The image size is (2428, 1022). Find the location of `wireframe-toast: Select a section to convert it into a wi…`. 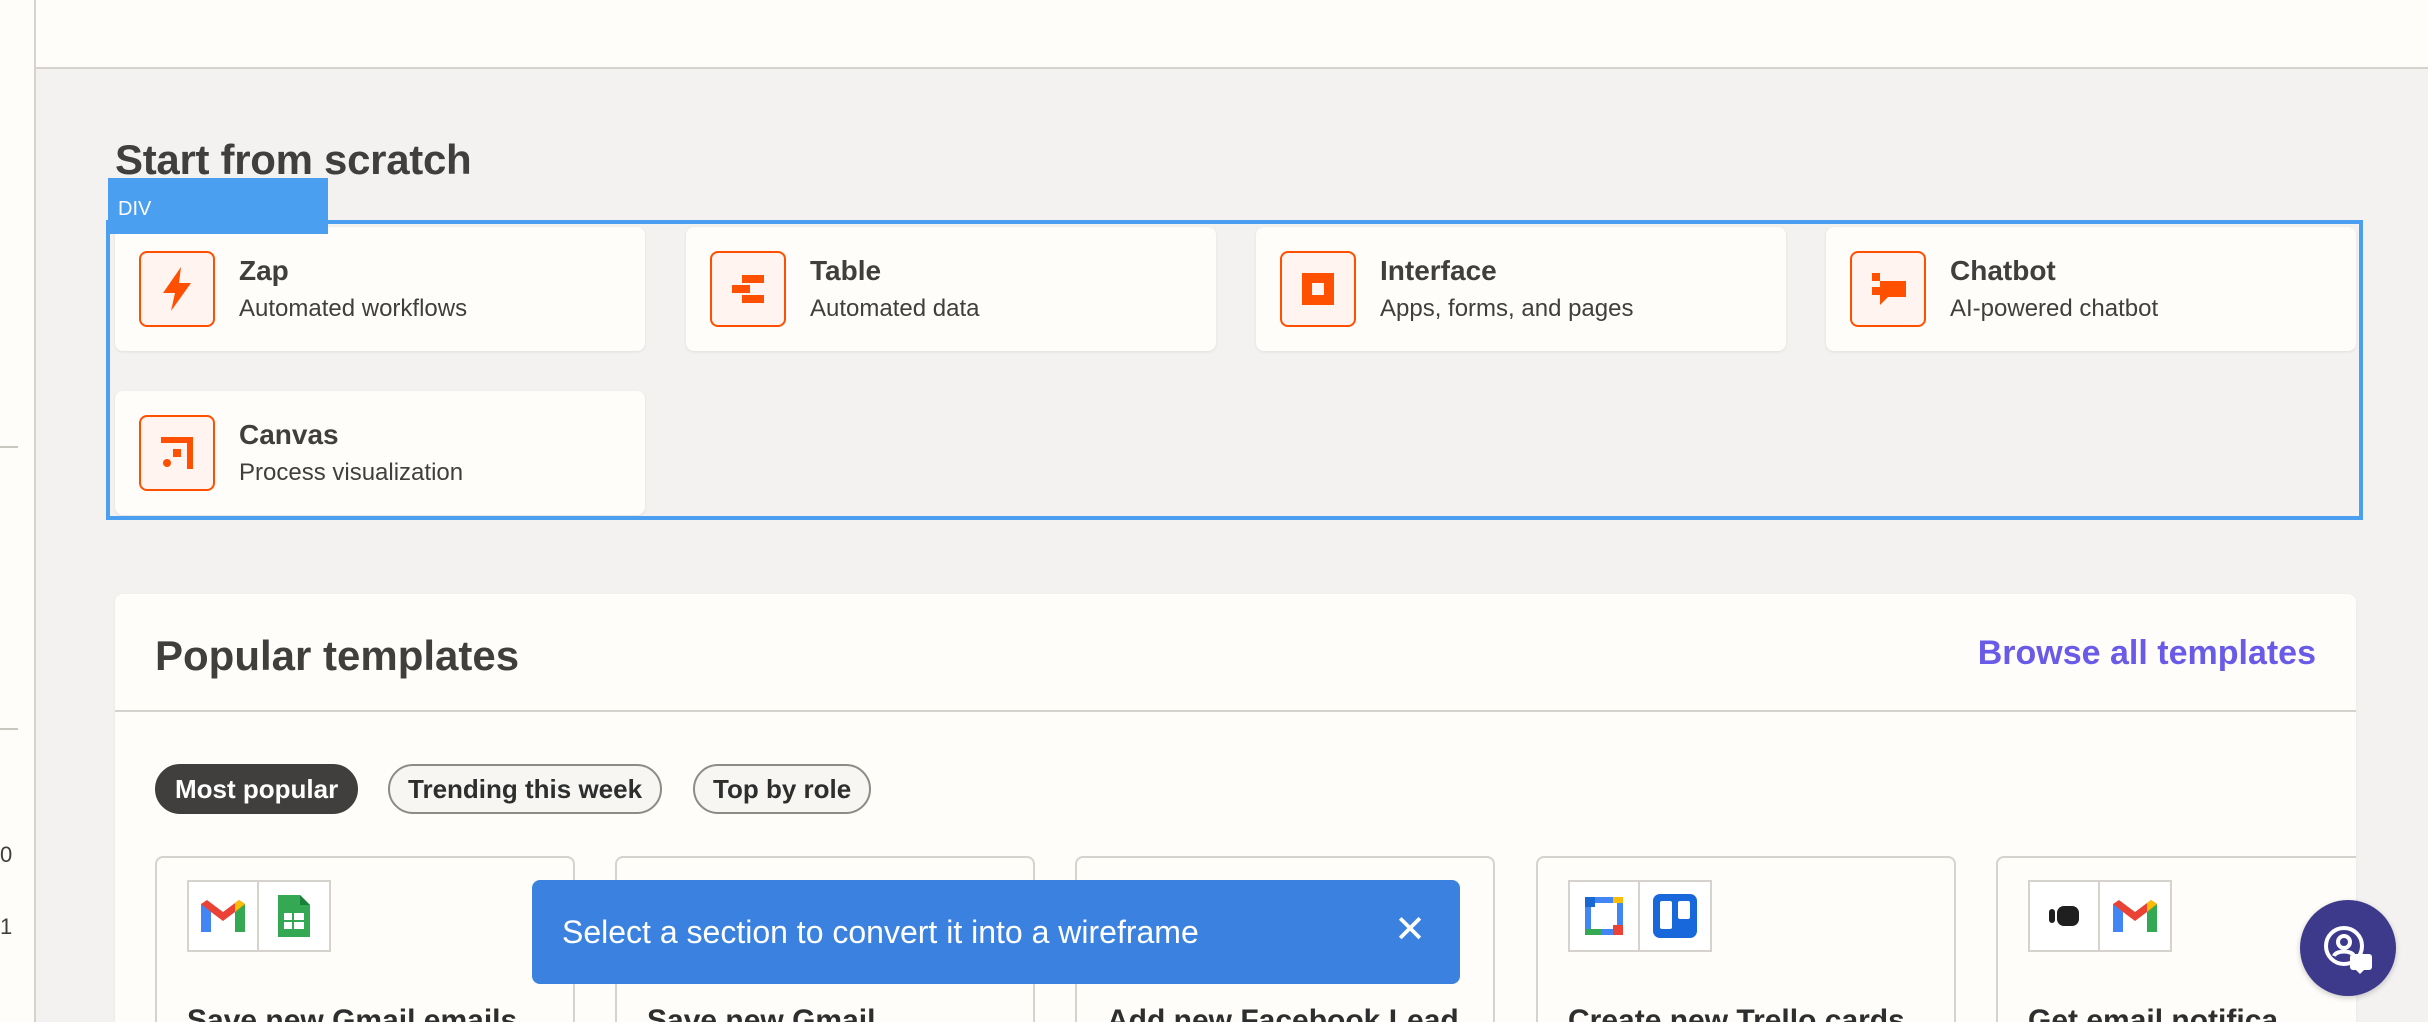

wireframe-toast: Select a section to convert it into a wi… is located at coordinates (996, 932).